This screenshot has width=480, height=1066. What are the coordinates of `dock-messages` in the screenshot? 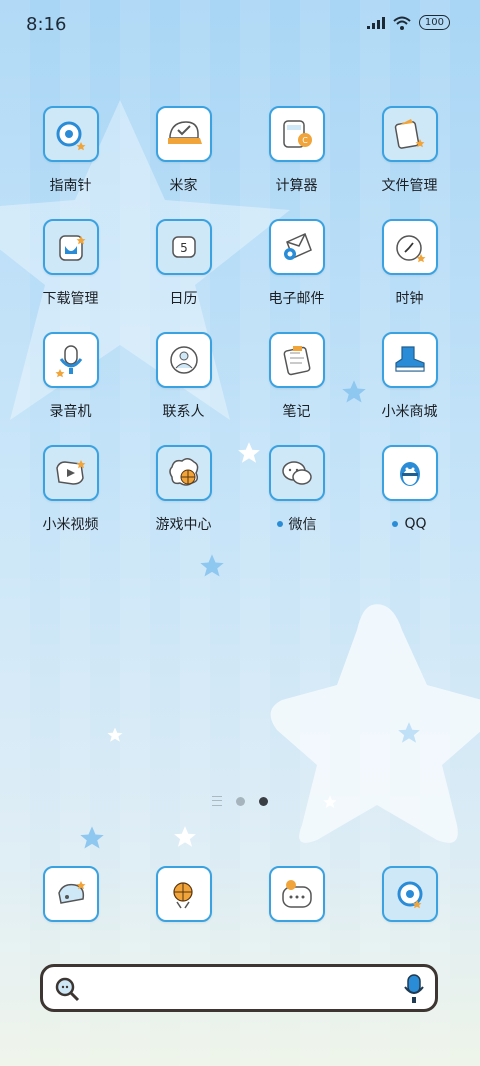 It's located at (296, 894).